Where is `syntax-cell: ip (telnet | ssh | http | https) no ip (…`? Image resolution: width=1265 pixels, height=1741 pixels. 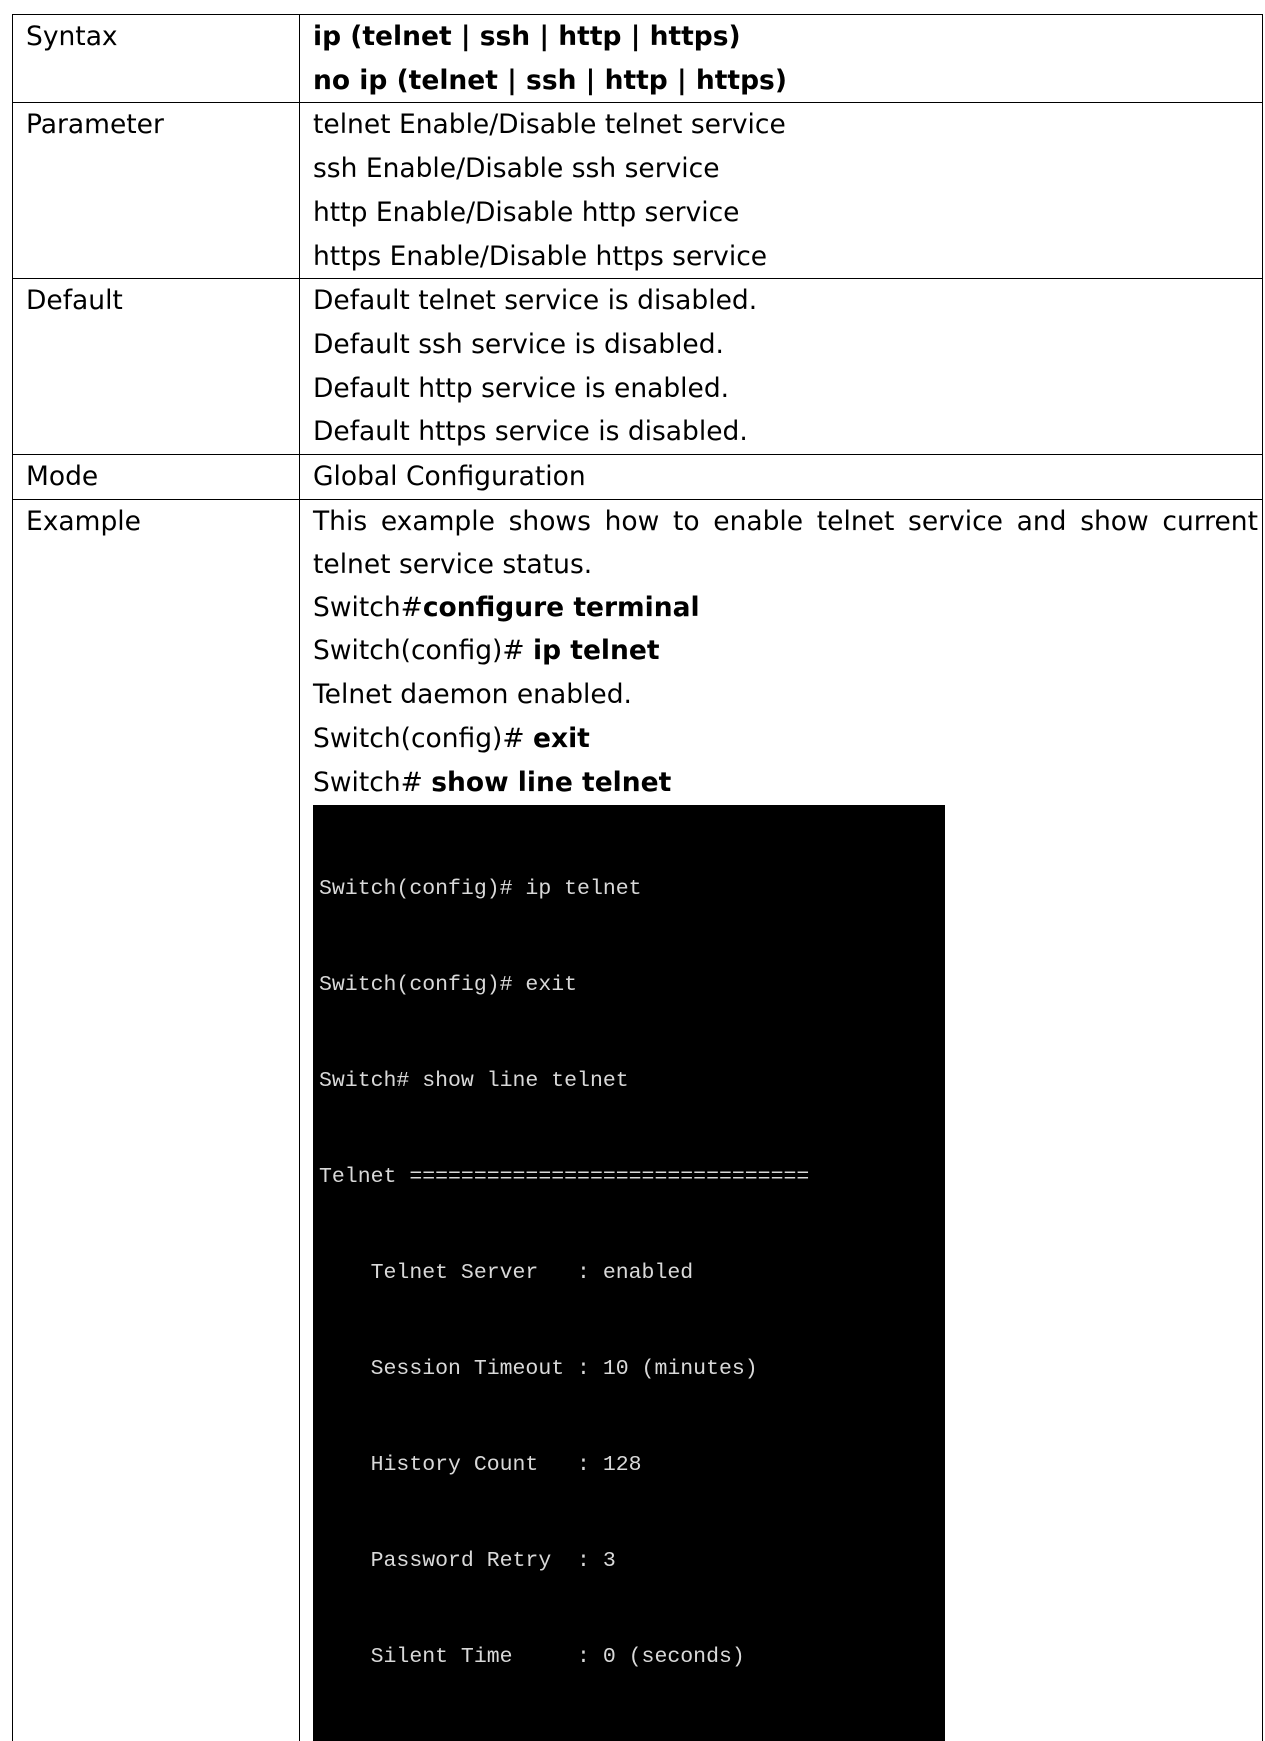
syntax-cell: ip (telnet | ssh | http | https) no ip (… is located at coordinates (781, 58).